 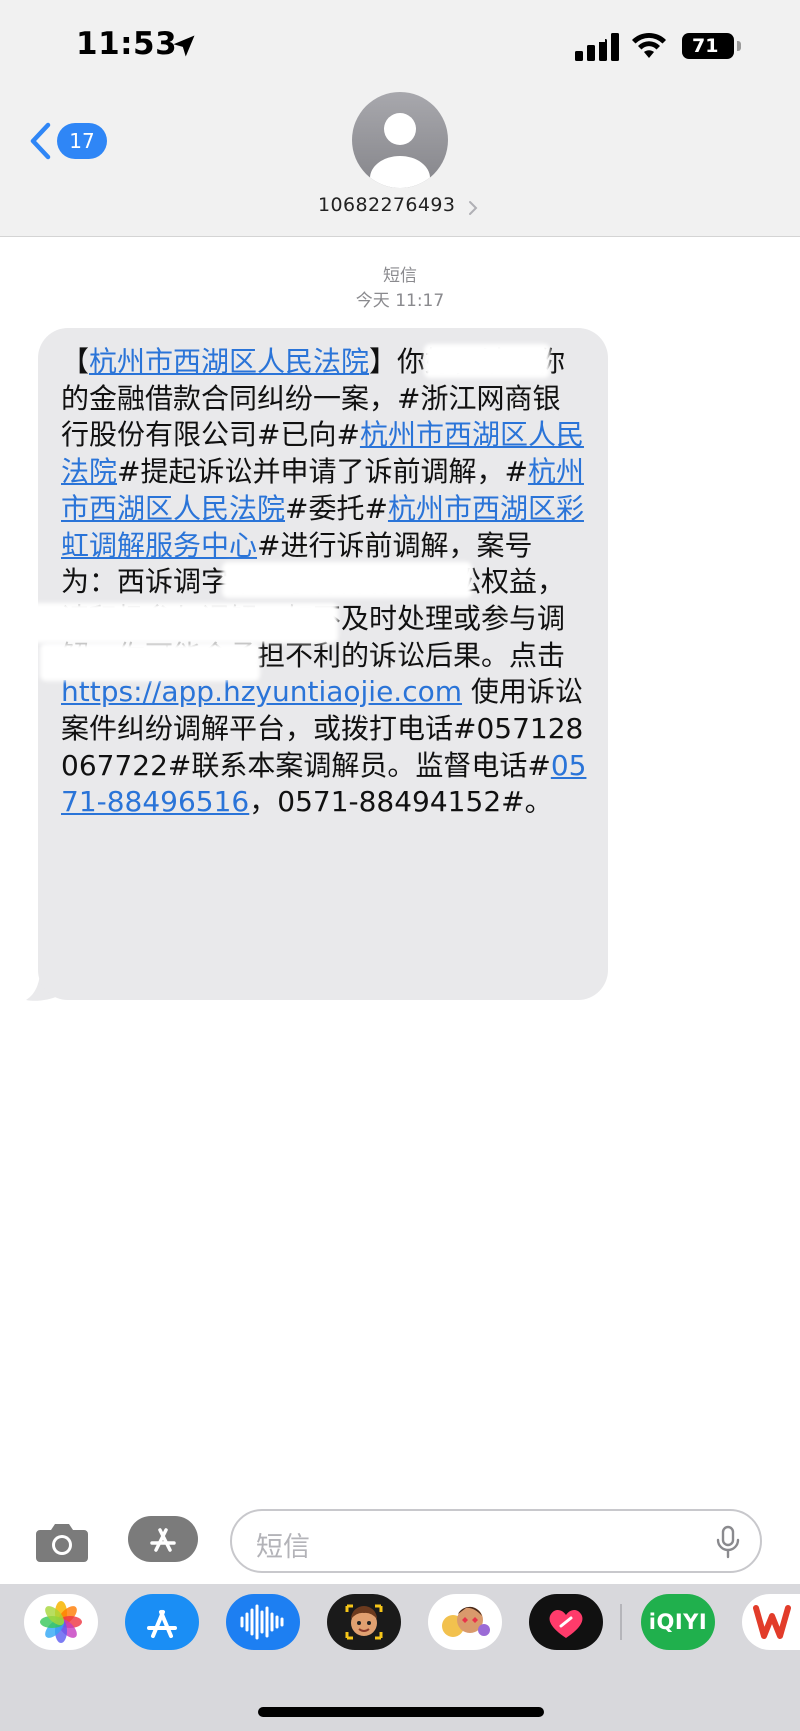 I want to click on court-name-link: 杭州市西湖区人民法院, so click(x=229, y=361).